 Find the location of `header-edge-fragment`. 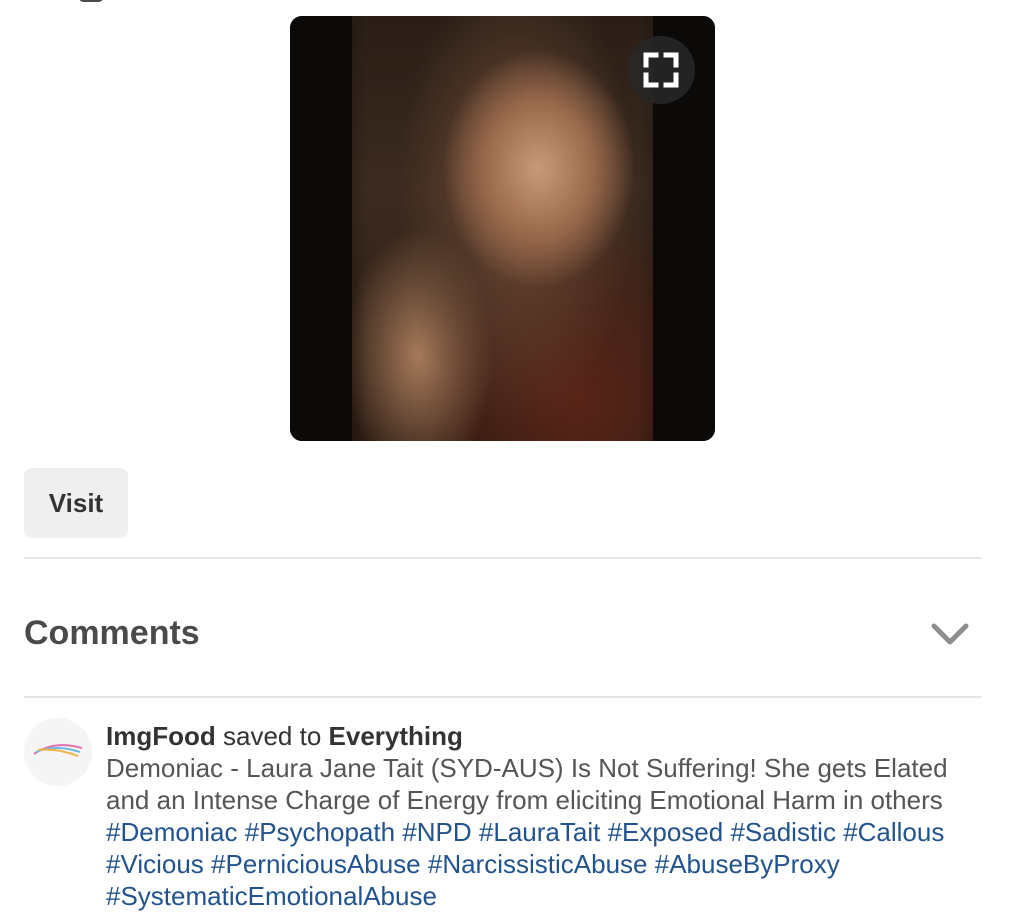

header-edge-fragment is located at coordinates (91, 1).